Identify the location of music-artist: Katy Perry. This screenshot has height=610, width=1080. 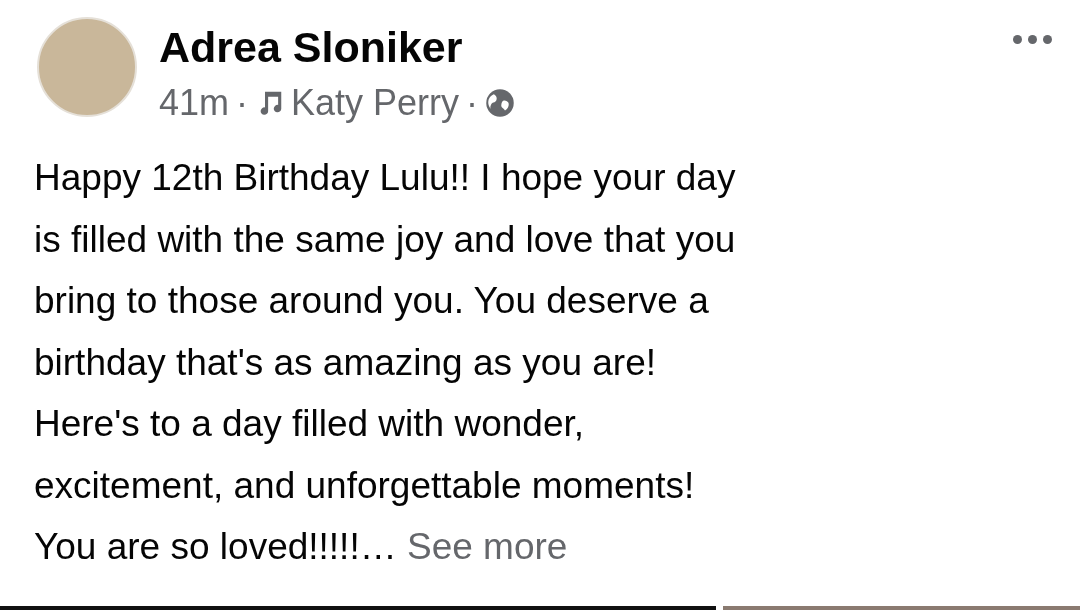
(375, 103).